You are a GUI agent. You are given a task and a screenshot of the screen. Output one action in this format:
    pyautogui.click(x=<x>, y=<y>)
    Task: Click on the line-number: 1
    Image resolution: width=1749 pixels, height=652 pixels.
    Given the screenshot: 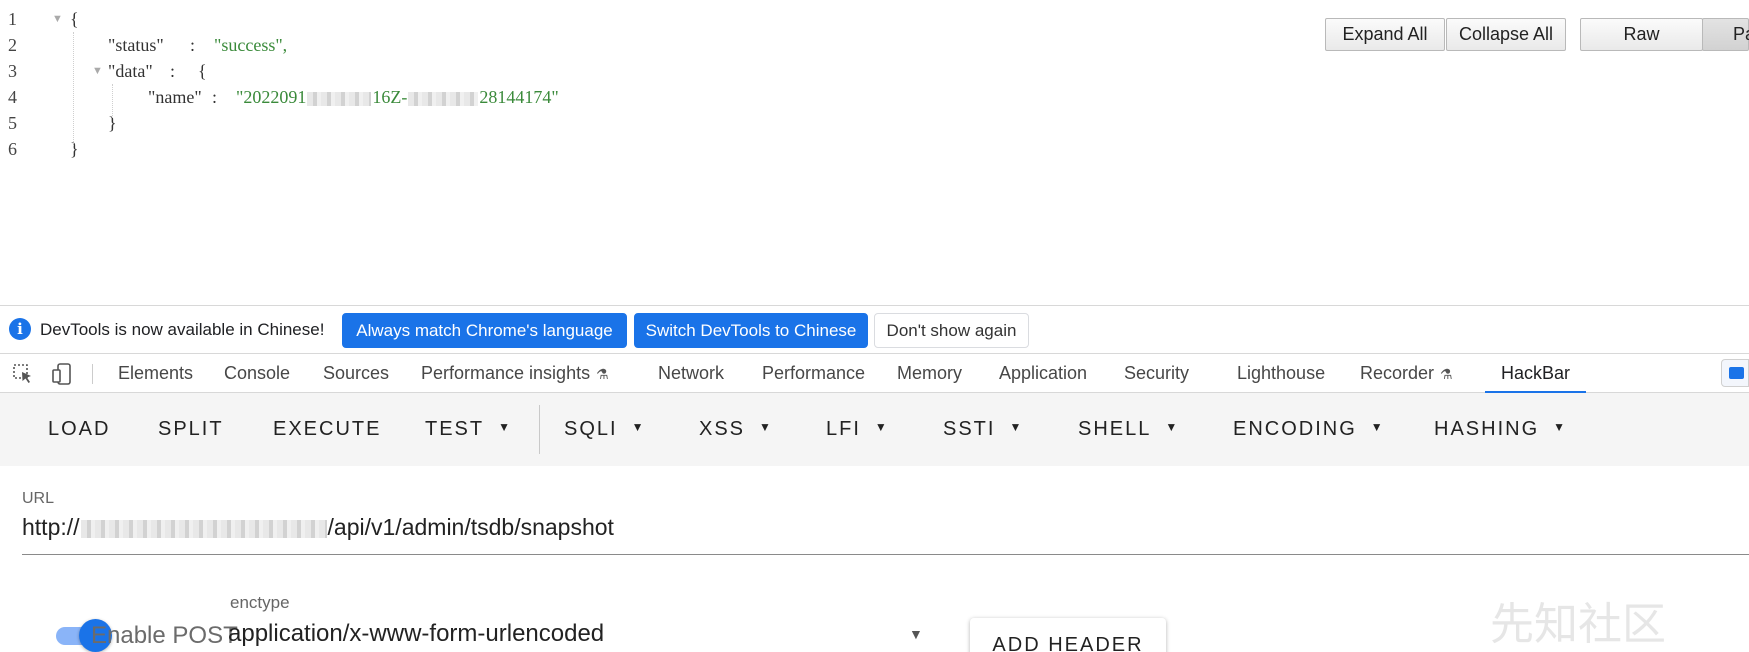 What is the action you would take?
    pyautogui.click(x=12, y=19)
    